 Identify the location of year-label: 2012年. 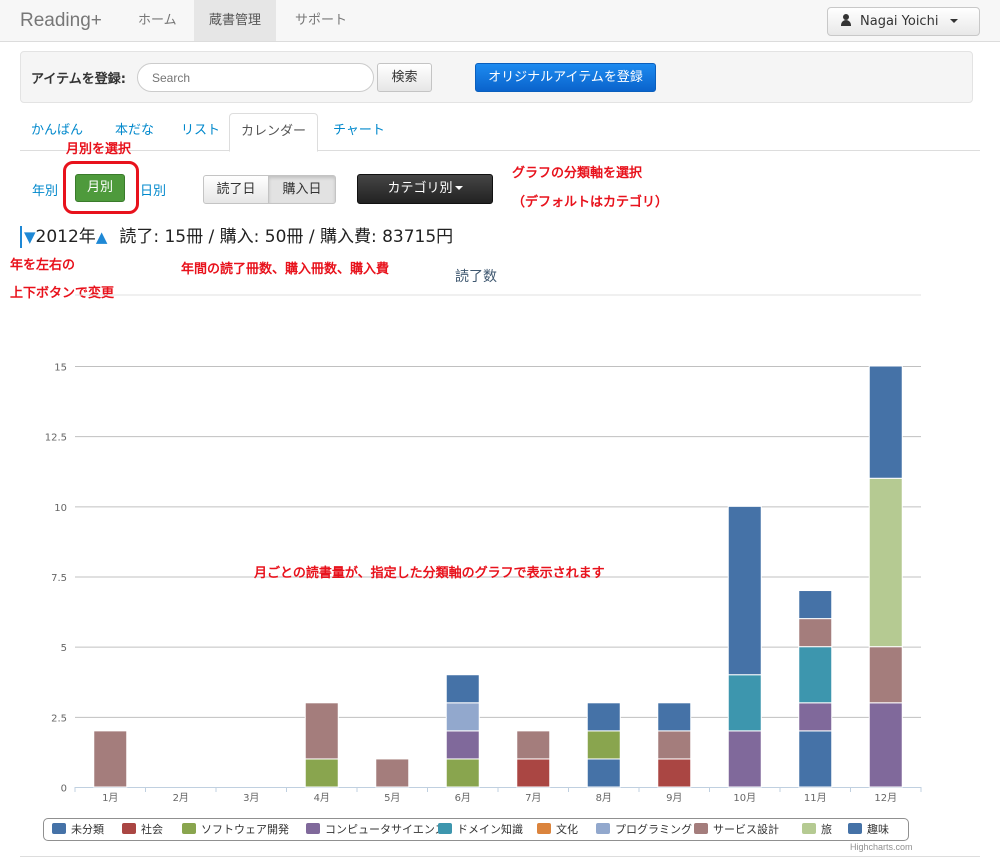
(65, 237).